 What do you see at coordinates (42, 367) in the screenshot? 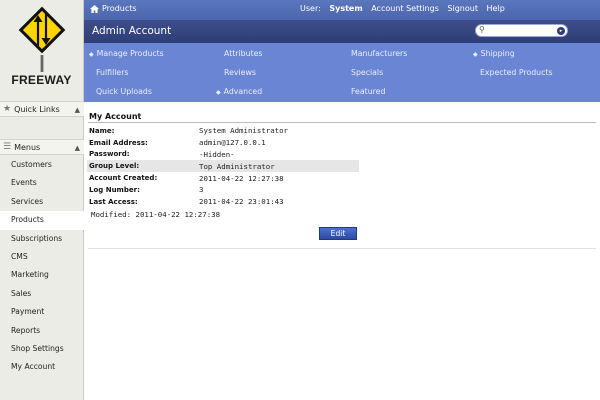
I see `menu-item-my-account: My Account` at bounding box center [42, 367].